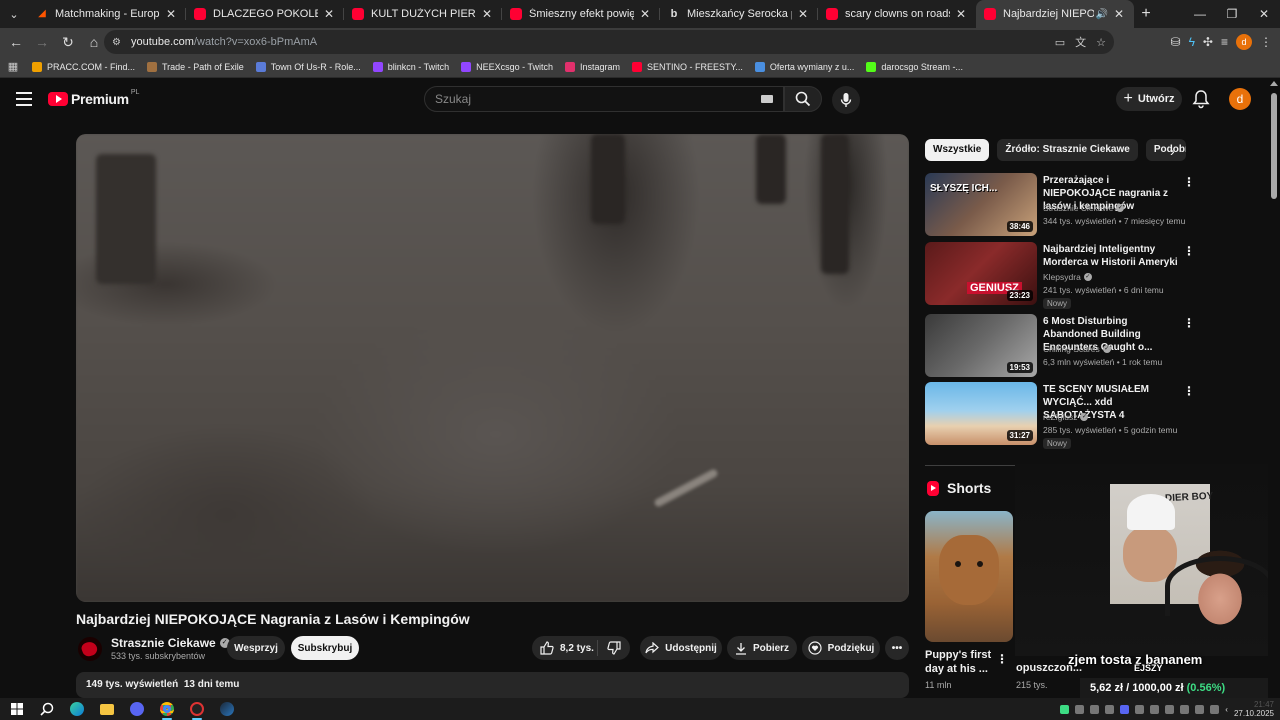 This screenshot has height=720, width=1280. What do you see at coordinates (197, 709) in the screenshot?
I see `faceit-ac-icon` at bounding box center [197, 709].